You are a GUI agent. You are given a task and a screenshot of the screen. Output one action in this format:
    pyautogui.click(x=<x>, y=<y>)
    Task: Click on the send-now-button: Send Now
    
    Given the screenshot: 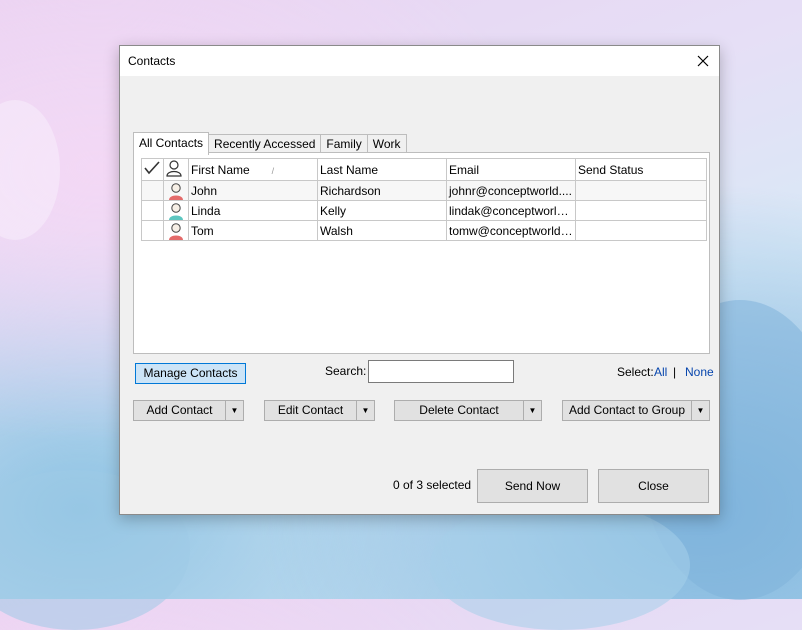 What is the action you would take?
    pyautogui.click(x=532, y=486)
    